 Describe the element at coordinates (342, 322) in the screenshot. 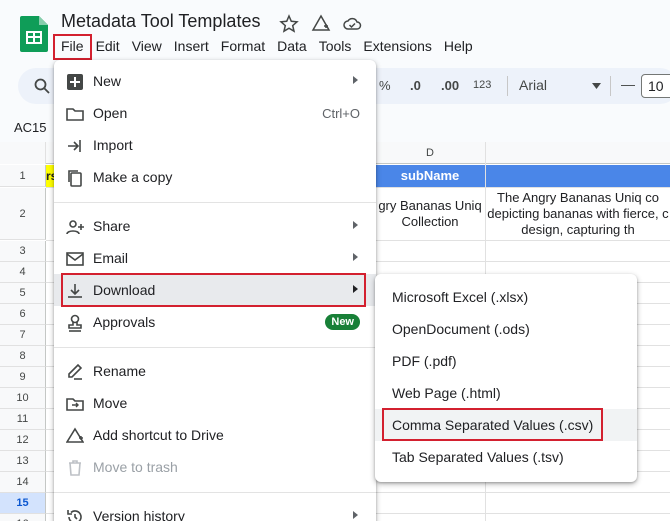

I see `new-badge: New` at that location.